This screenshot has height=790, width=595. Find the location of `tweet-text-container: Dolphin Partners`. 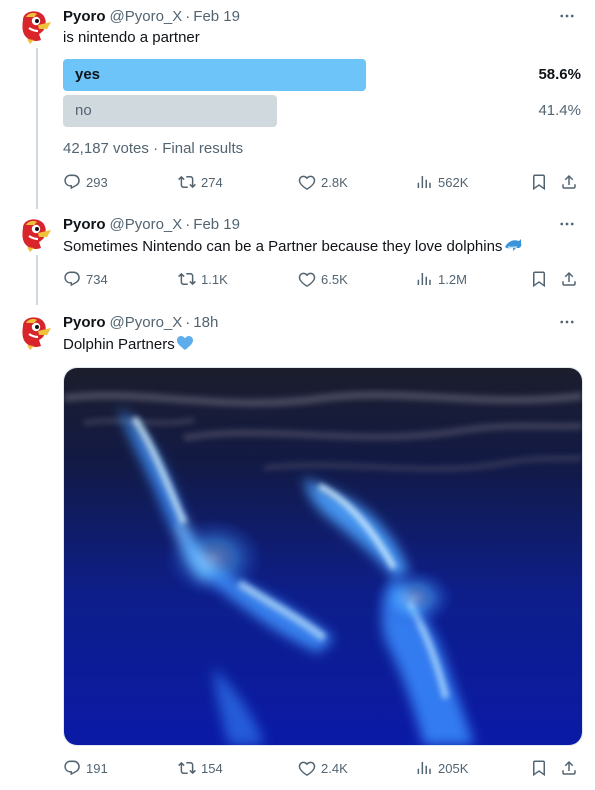

tweet-text-container: Dolphin Partners is located at coordinates (128, 344).